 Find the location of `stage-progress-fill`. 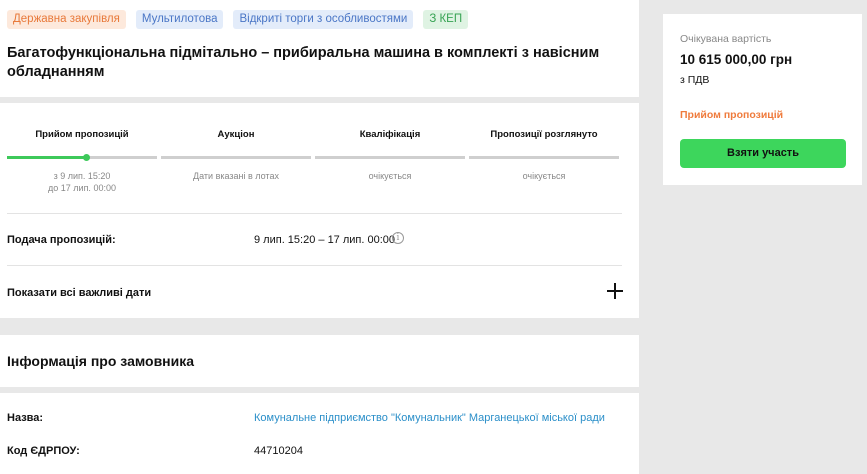

stage-progress-fill is located at coordinates (47, 157).